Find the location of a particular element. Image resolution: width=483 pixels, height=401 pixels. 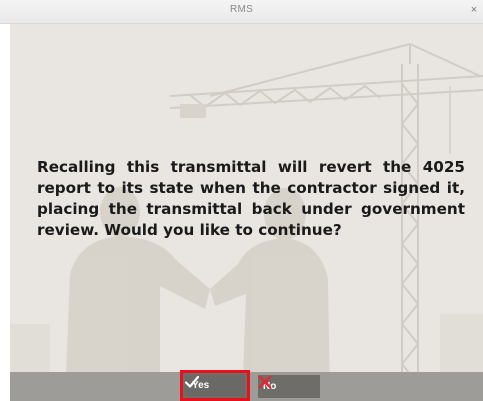

title-bar: RMS × is located at coordinates (241, 12).